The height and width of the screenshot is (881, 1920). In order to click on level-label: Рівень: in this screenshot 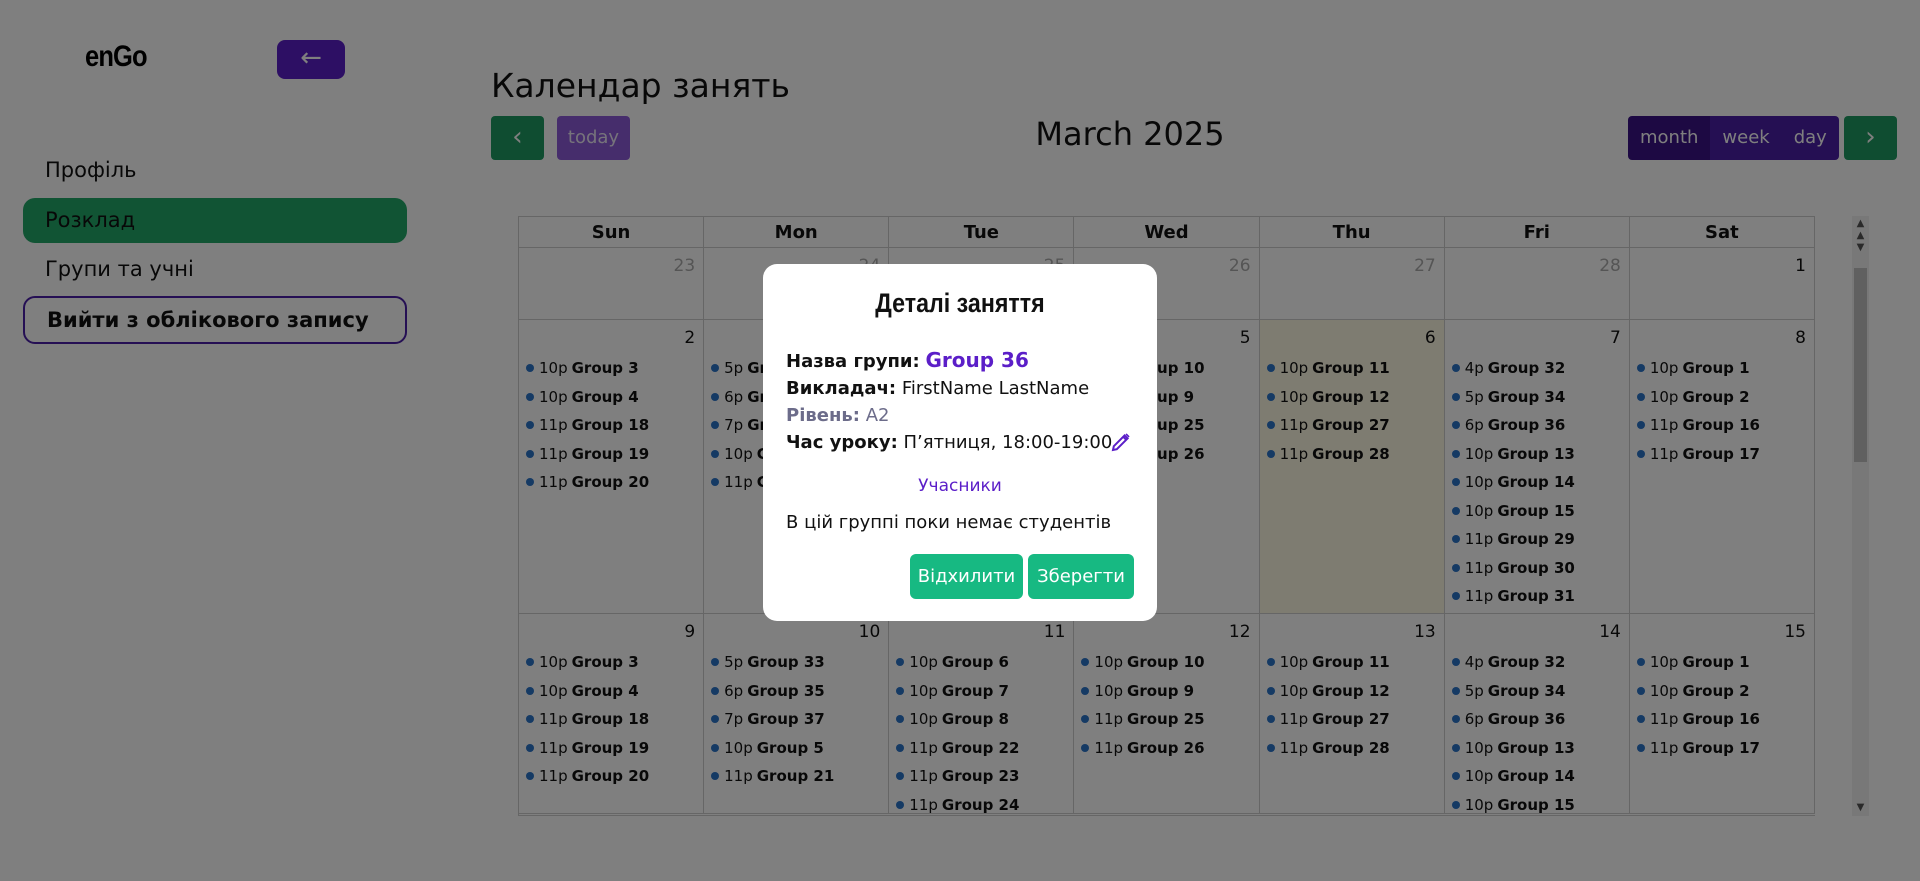, I will do `click(823, 415)`.